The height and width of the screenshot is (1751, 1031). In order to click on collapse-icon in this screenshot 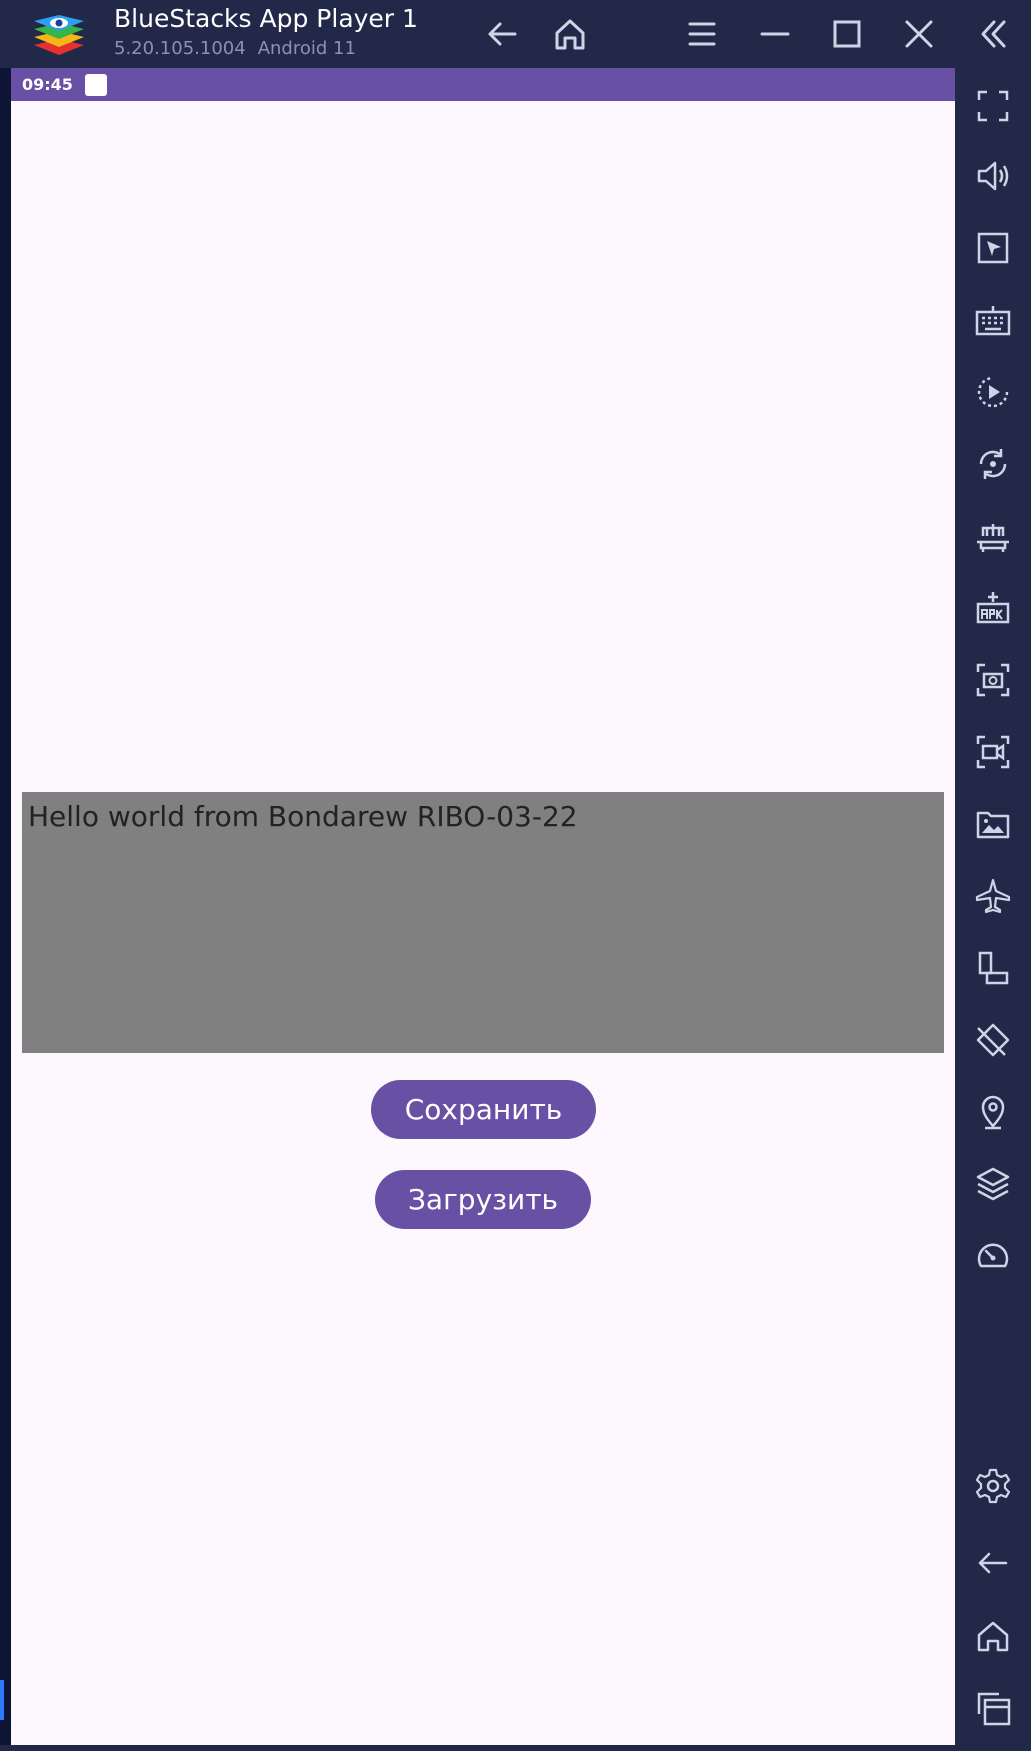, I will do `click(993, 34)`.